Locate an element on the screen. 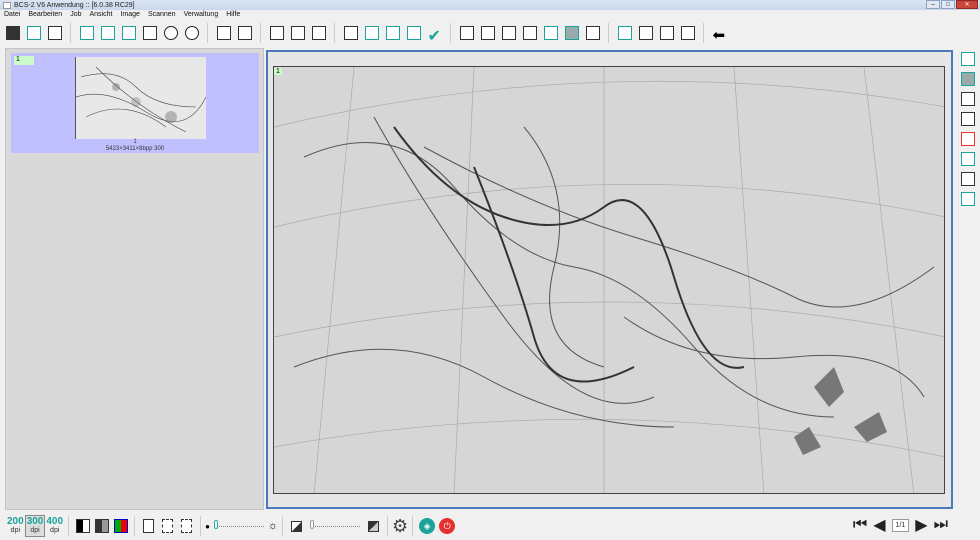 The height and width of the screenshot is (540, 980). dpi-400-button: 400 dpi is located at coordinates (54, 526).